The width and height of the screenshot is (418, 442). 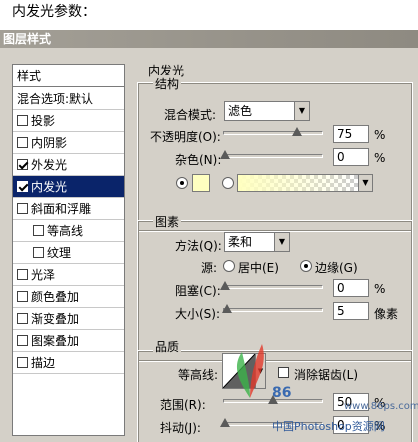 What do you see at coordinates (240, 111) in the screenshot?
I see `blend-mode-value: 滤色` at bounding box center [240, 111].